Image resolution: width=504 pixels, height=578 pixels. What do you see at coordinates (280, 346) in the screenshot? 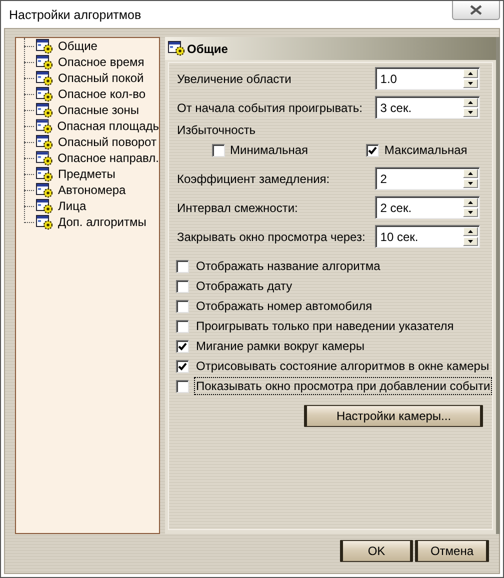
I see `checkbox-label: Мигание рамки вокруг камеры` at bounding box center [280, 346].